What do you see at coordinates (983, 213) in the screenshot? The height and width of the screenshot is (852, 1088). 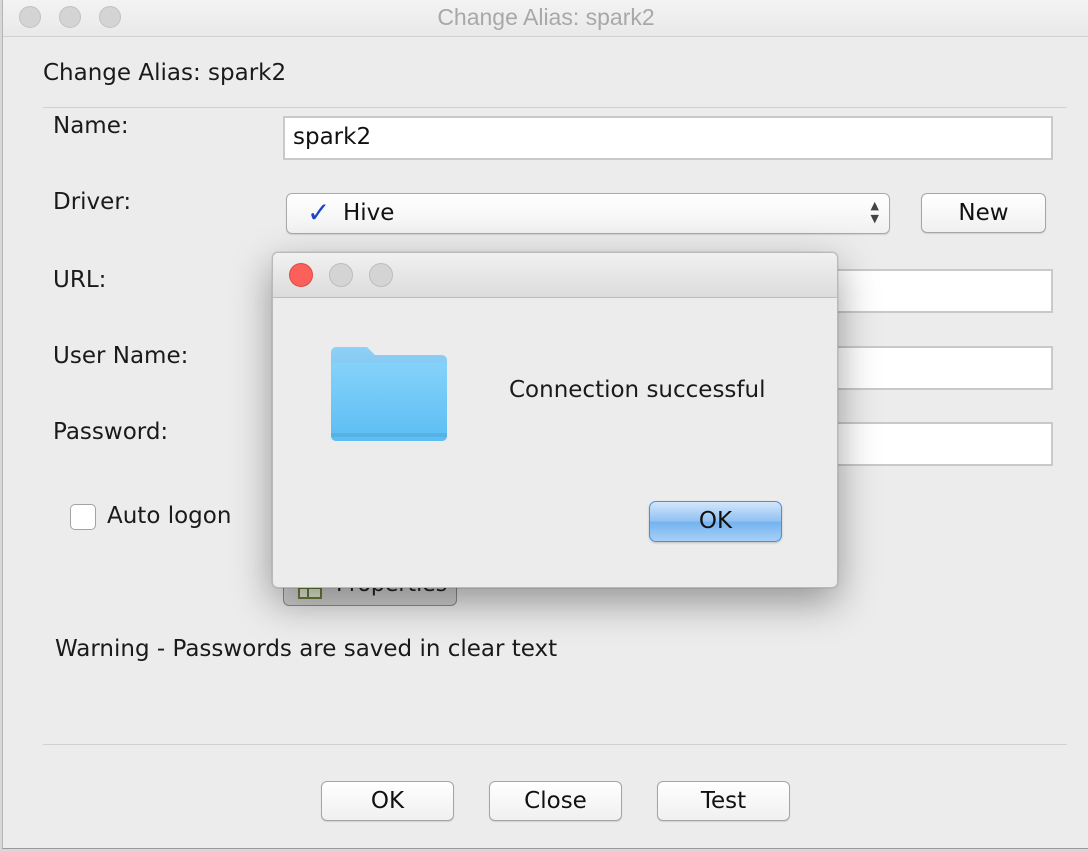 I see `new-driver-button: New` at bounding box center [983, 213].